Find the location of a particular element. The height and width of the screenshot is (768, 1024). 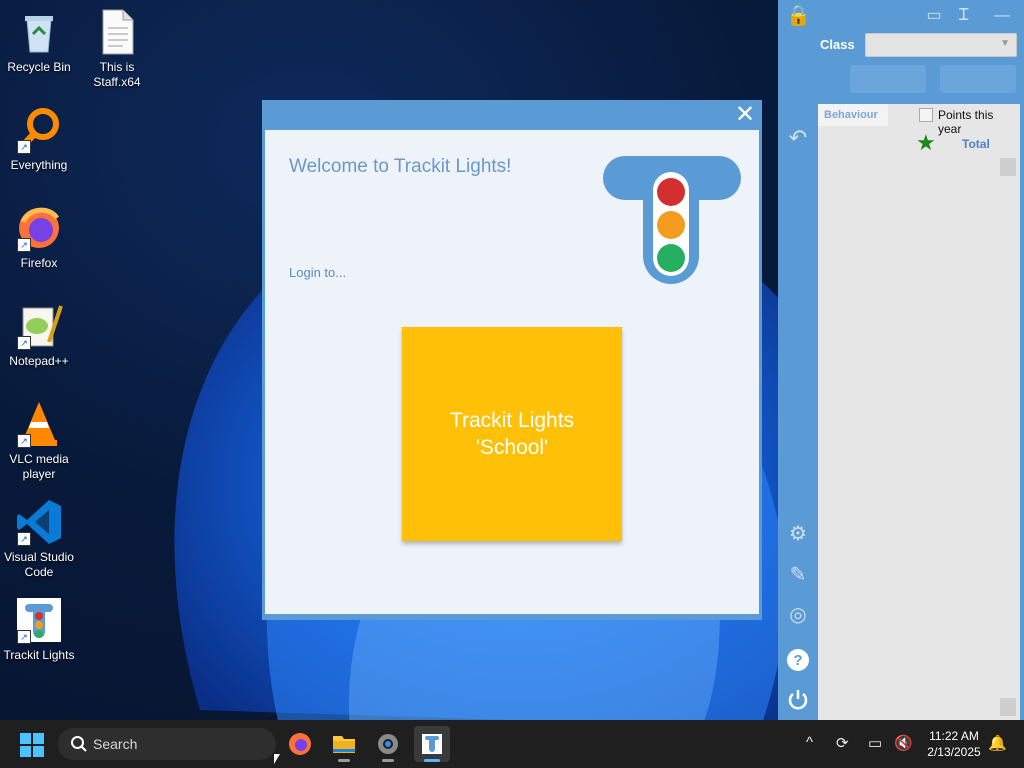

scrollbar-thumb-top is located at coordinates (1008, 167).